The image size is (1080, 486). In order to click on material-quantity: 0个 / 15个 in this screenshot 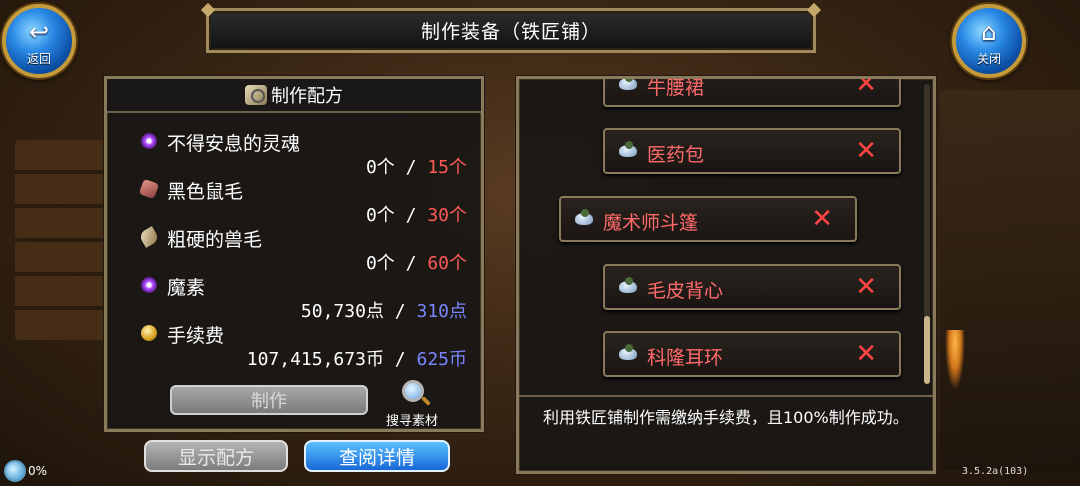, I will do `click(416, 166)`.